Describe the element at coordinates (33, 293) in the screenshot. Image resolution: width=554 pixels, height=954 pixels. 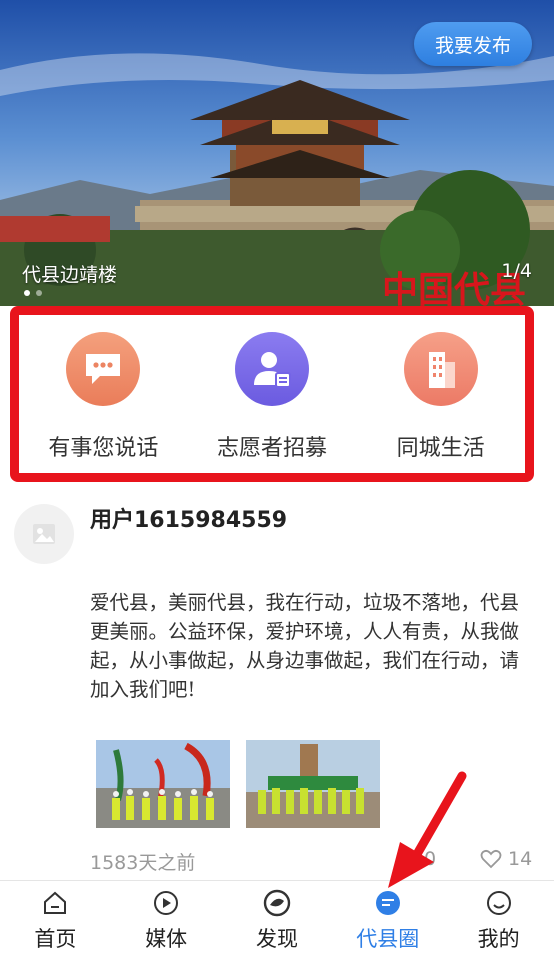
I see `carousel-dots` at that location.